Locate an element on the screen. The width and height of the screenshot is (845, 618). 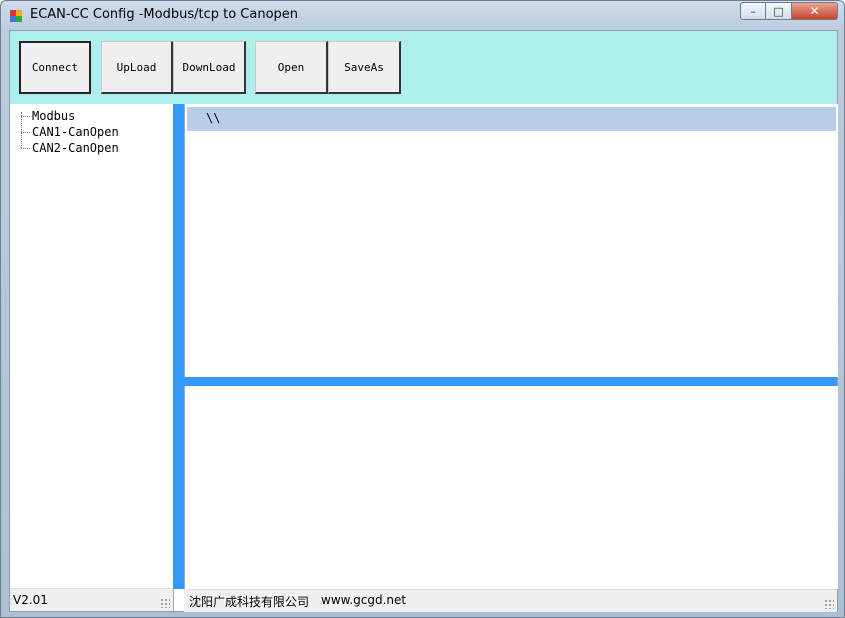
selected-path-row: \\ is located at coordinates (511, 119).